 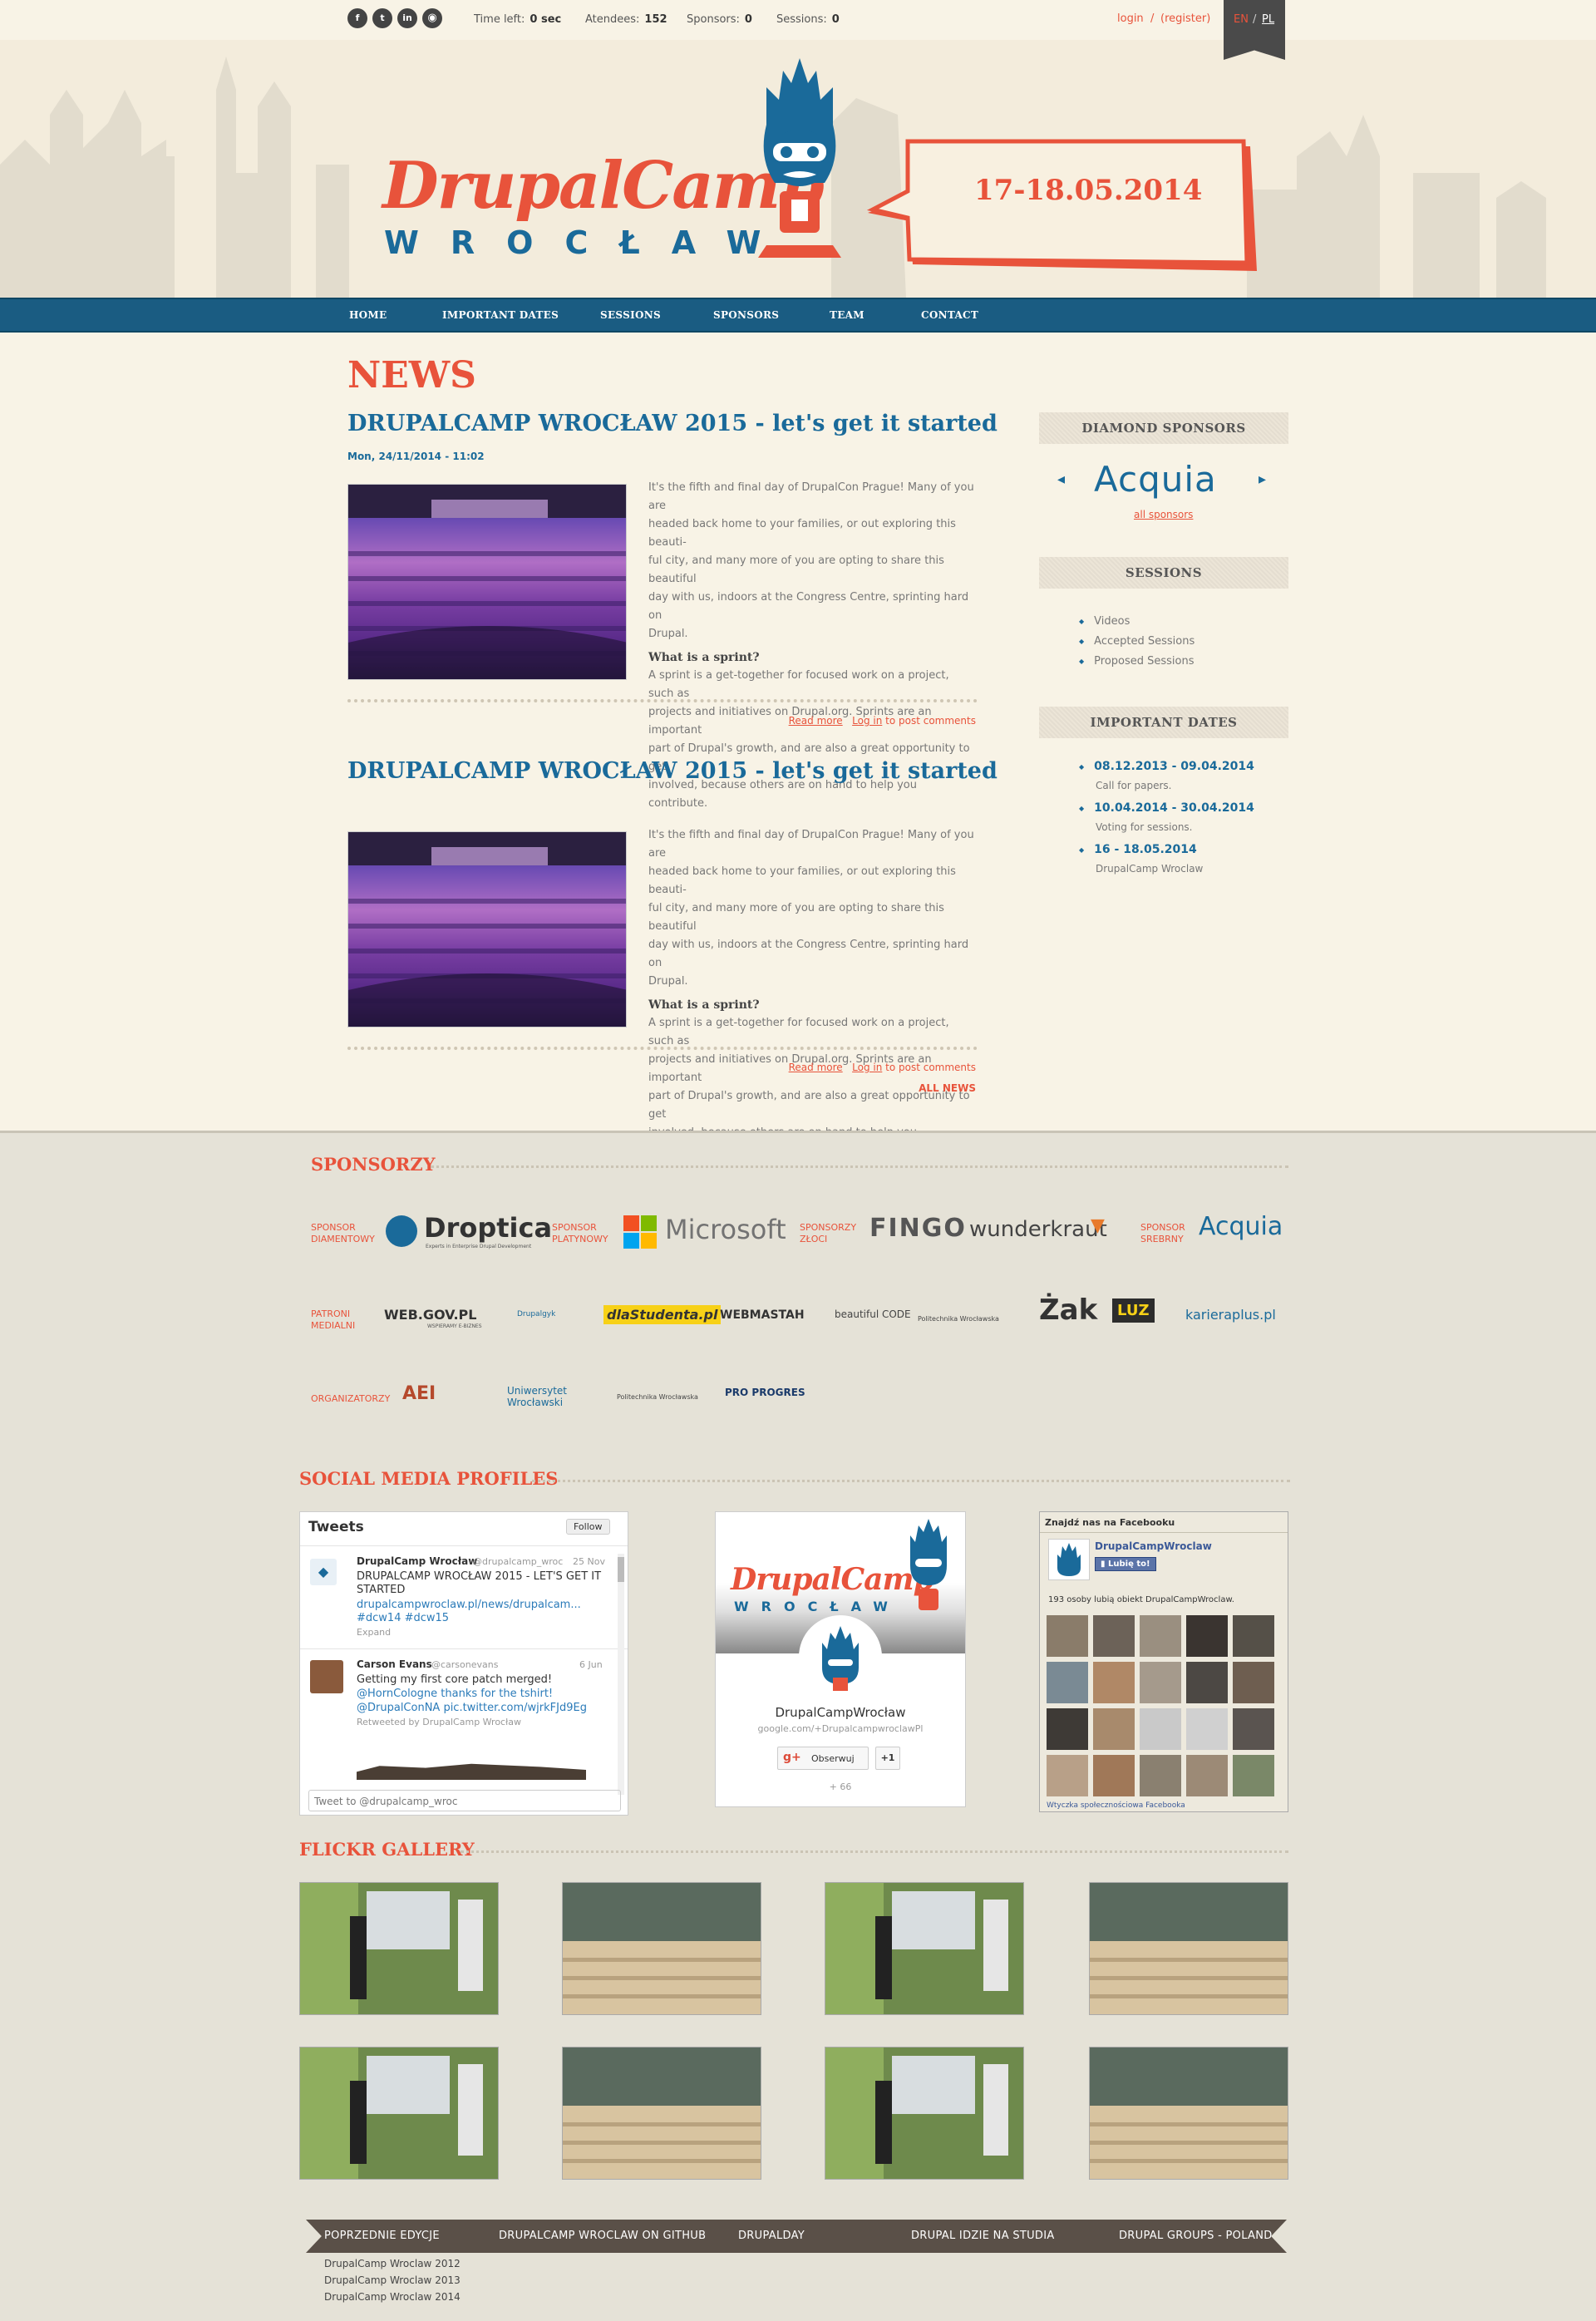 What do you see at coordinates (430, 1315) in the screenshot?
I see `webgov-logo: WEB.GOV.PL` at bounding box center [430, 1315].